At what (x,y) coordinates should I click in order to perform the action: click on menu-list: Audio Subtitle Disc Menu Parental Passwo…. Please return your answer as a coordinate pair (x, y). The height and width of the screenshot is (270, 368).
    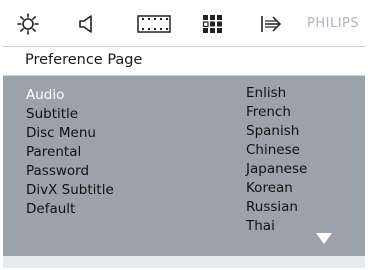
    Looking at the image, I should click on (70, 152).